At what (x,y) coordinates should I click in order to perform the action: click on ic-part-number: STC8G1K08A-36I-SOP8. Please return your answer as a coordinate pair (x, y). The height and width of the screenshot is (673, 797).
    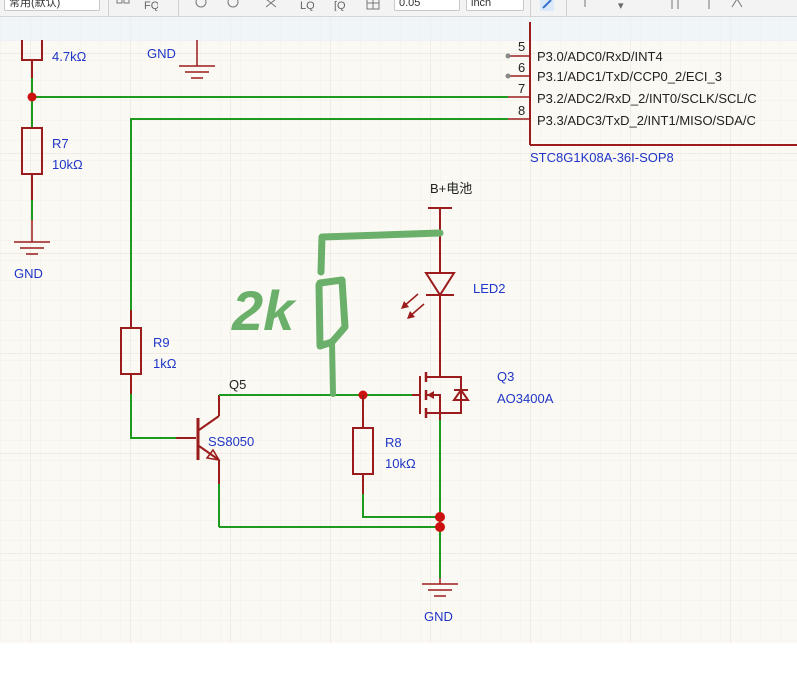
    Looking at the image, I should click on (602, 157).